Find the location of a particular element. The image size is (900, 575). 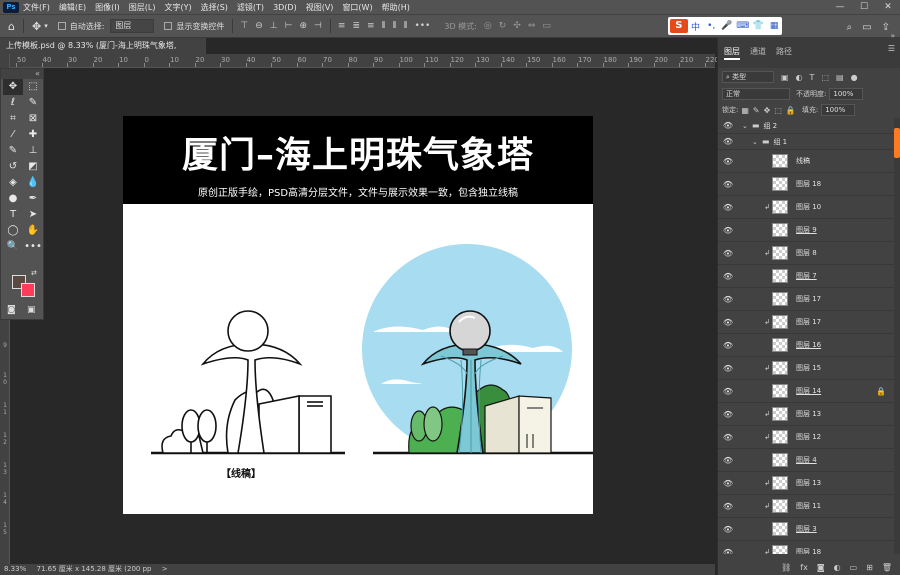

fill-input: 100% is located at coordinates (838, 110).